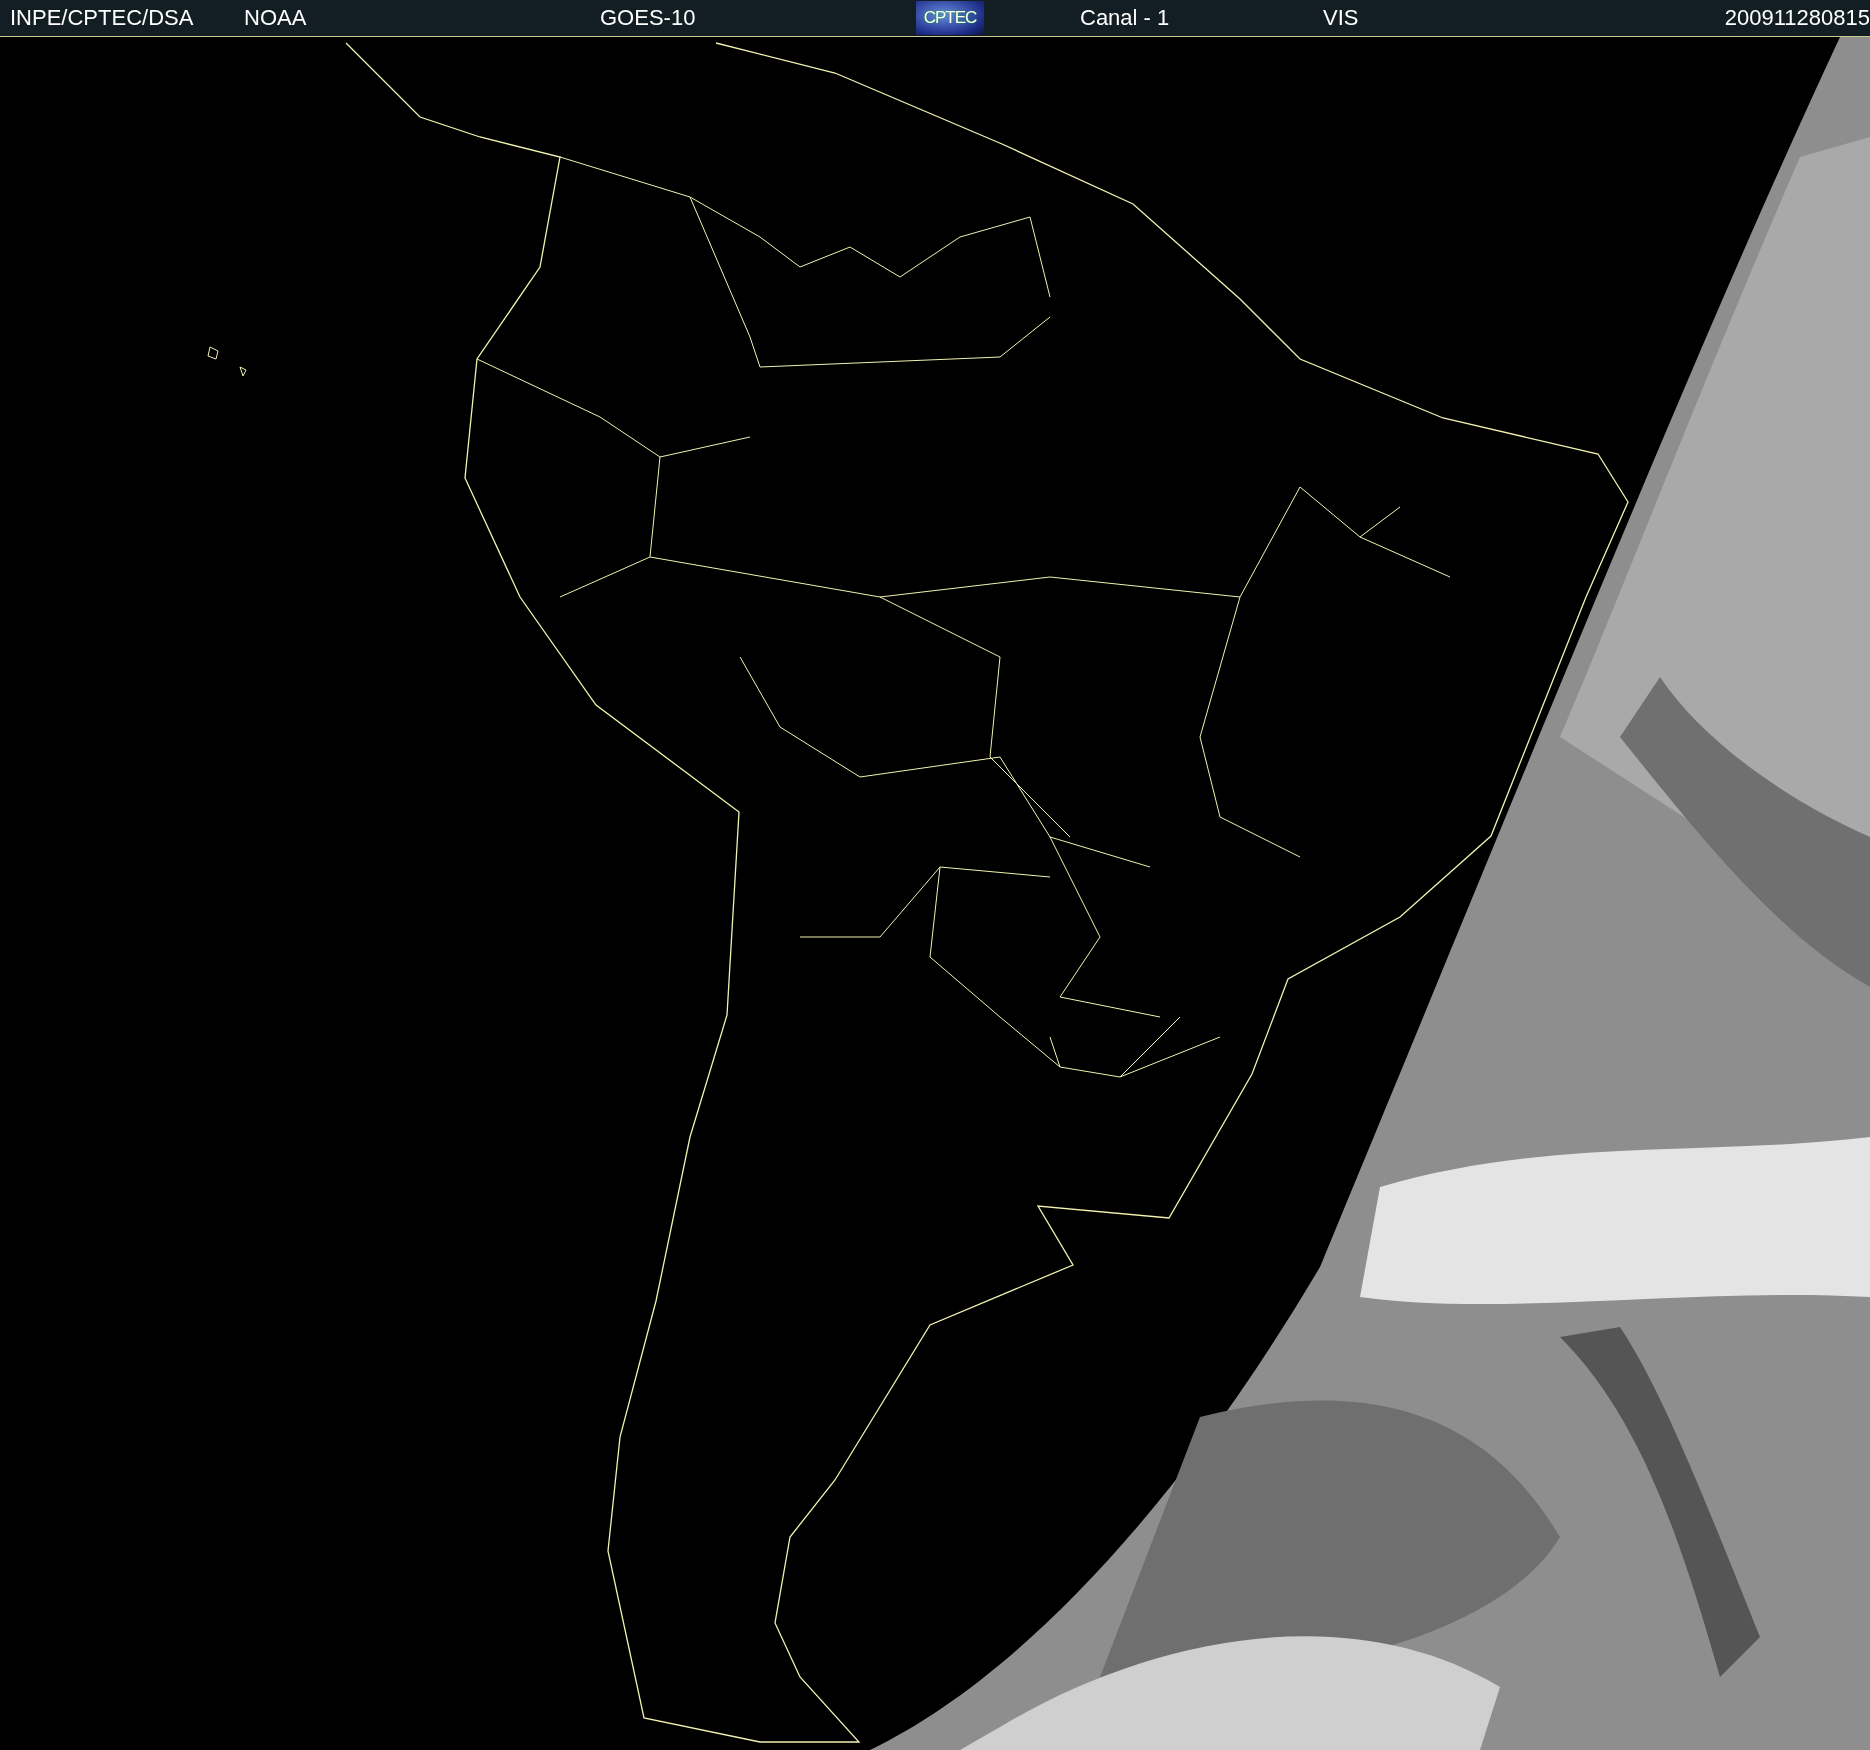 The width and height of the screenshot is (1870, 1750). Describe the element at coordinates (648, 18) in the screenshot. I see `satellite-label: GOES-10` at that location.